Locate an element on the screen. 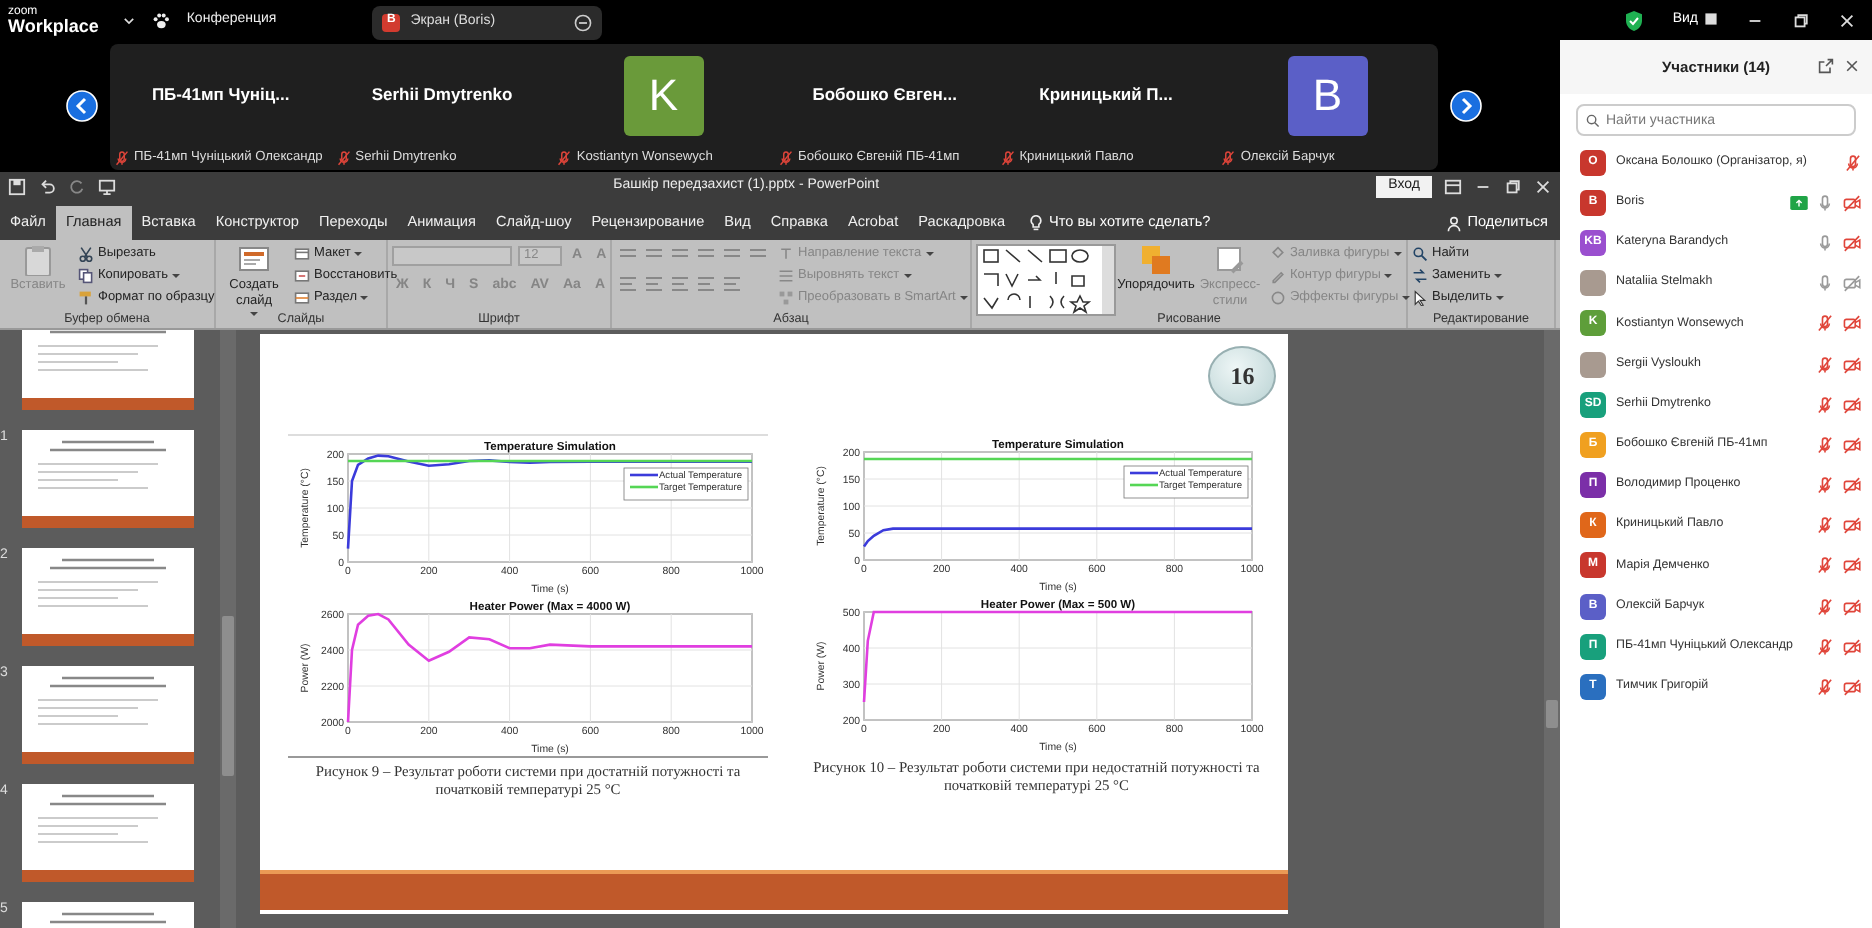  previous-button is located at coordinates (82, 106).